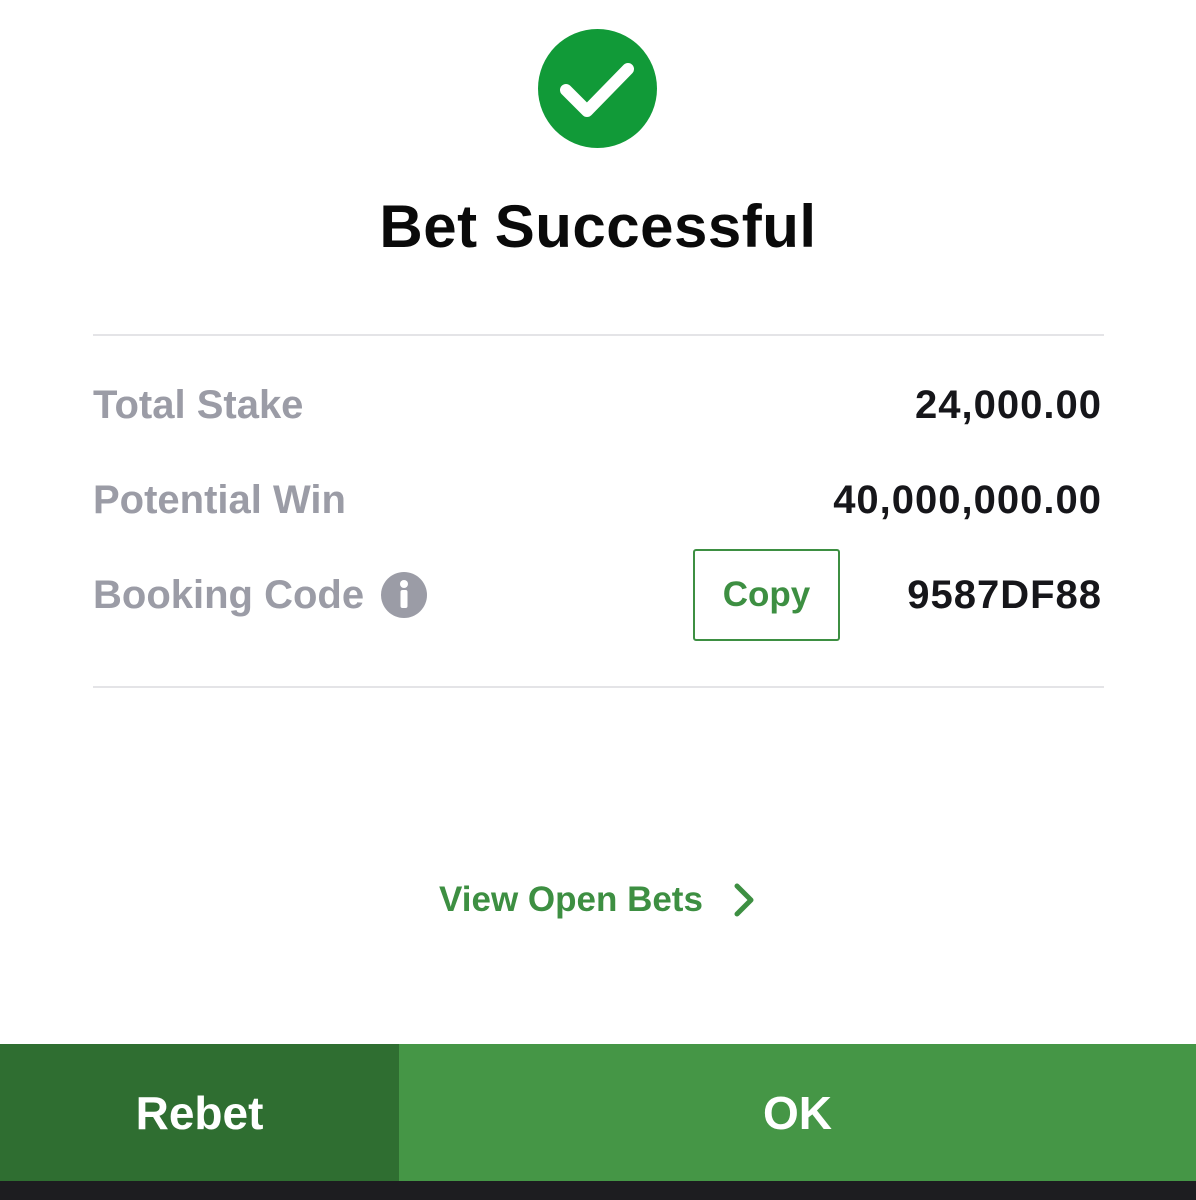 This screenshot has height=1200, width=1196. Describe the element at coordinates (571, 899) in the screenshot. I see `view-open-bets-label: View Open Bets` at that location.